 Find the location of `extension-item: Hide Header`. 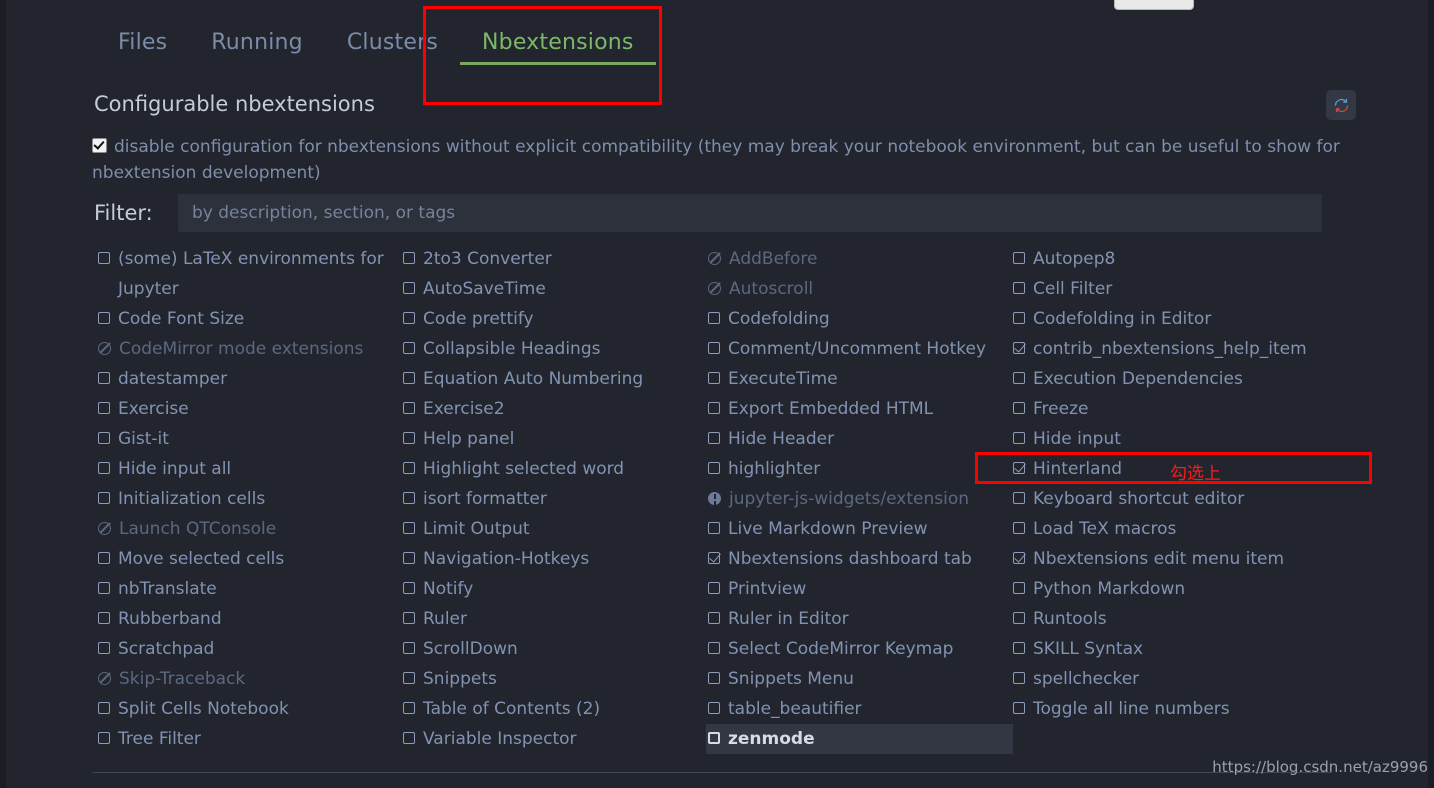

extension-item: Hide Header is located at coordinates (858, 439).